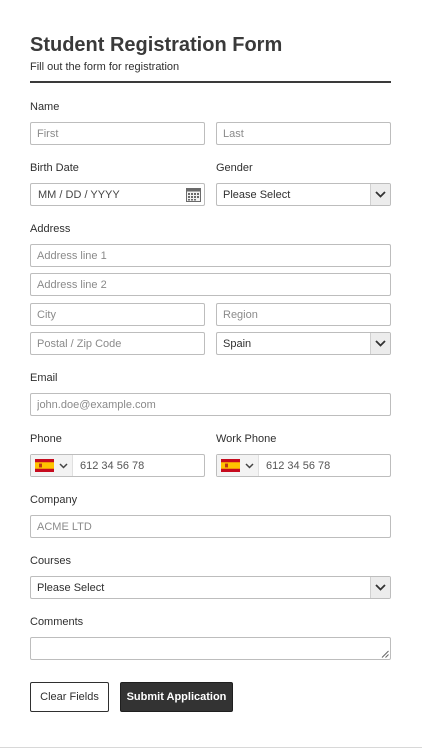  I want to click on email-label: Email, so click(44, 378).